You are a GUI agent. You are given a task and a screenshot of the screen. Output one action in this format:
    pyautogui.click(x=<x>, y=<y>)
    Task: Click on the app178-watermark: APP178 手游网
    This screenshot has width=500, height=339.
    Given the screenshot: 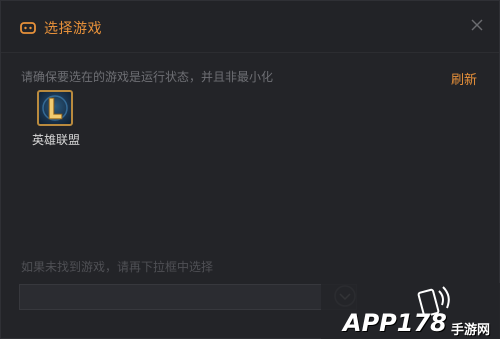 What is the action you would take?
    pyautogui.click(x=410, y=311)
    